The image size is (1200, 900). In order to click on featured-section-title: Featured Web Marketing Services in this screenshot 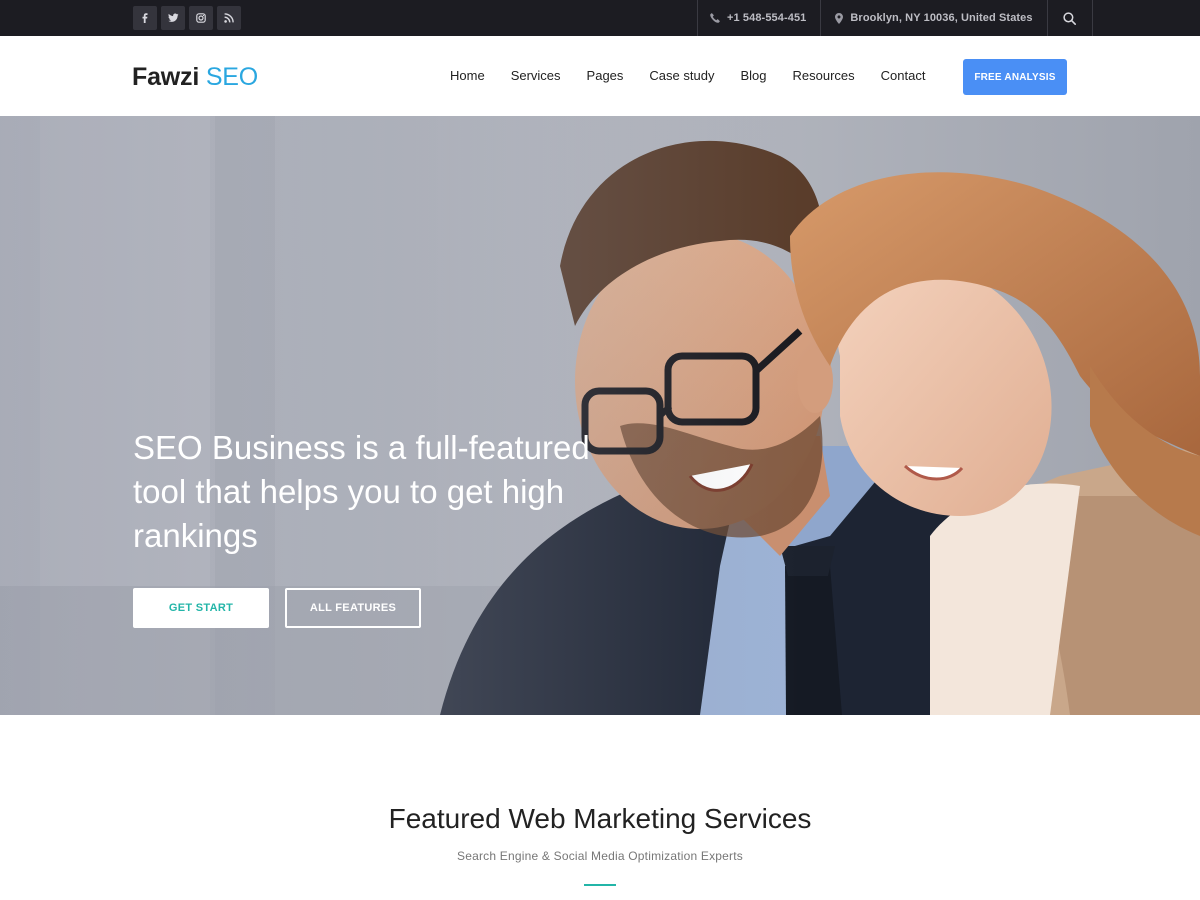, I will do `click(600, 818)`.